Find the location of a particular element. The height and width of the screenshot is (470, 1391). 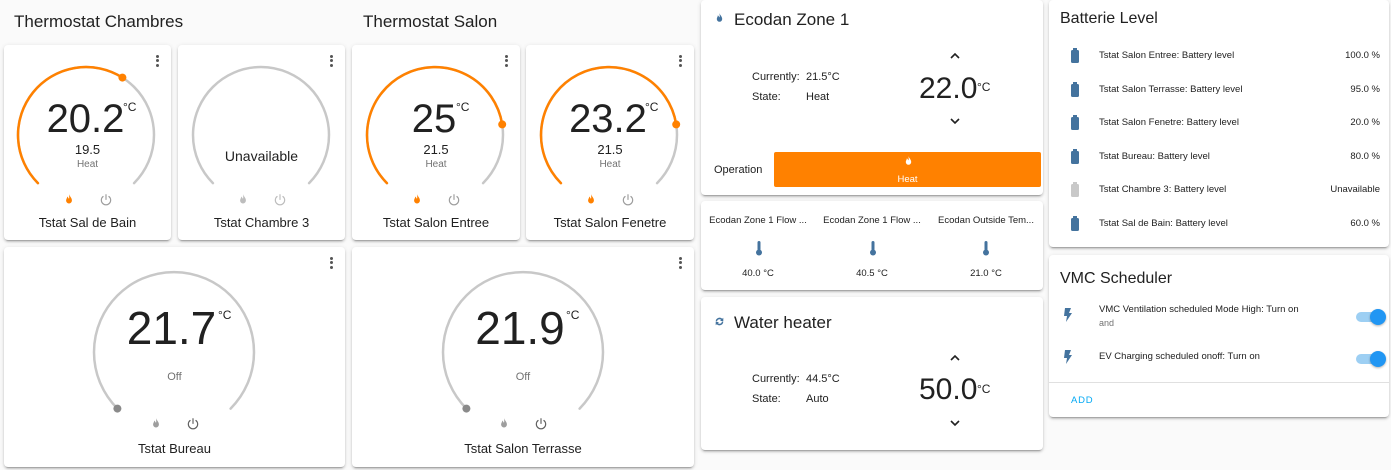

target-temperature: 21.9 is located at coordinates (520, 328).